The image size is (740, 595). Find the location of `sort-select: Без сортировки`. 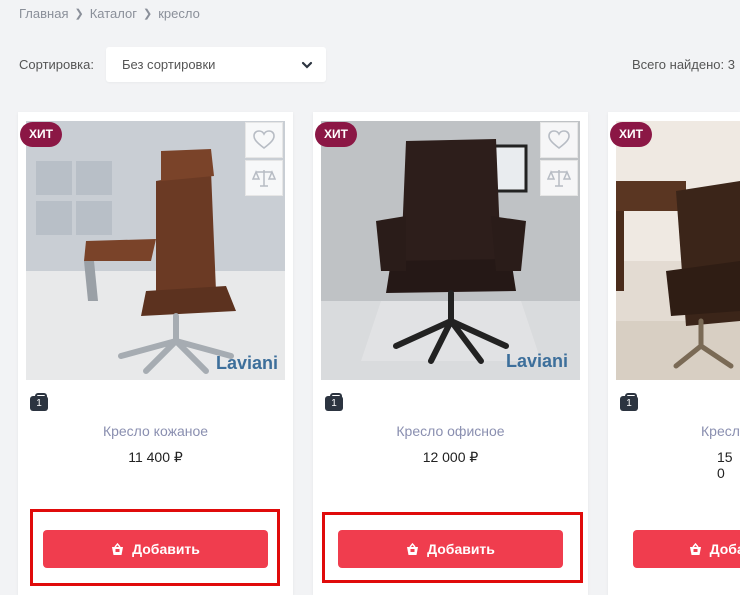

sort-select: Без сортировки is located at coordinates (216, 64).